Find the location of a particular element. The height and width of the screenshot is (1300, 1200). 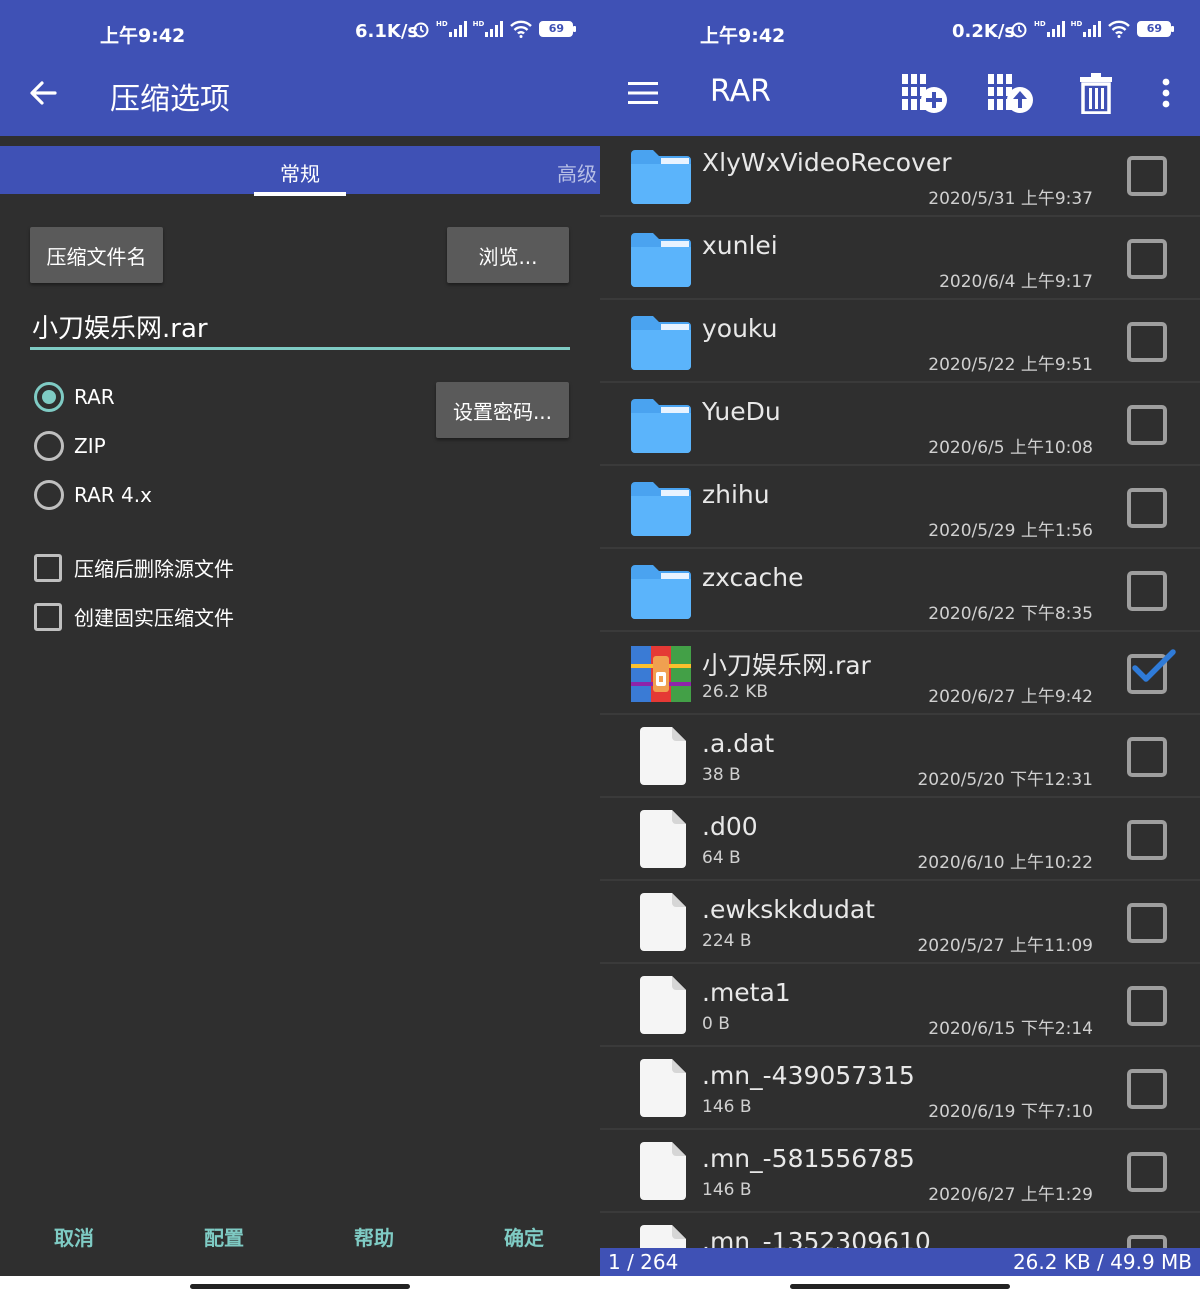

file-name: 小刀娱乐网.rar is located at coordinates (786, 665).